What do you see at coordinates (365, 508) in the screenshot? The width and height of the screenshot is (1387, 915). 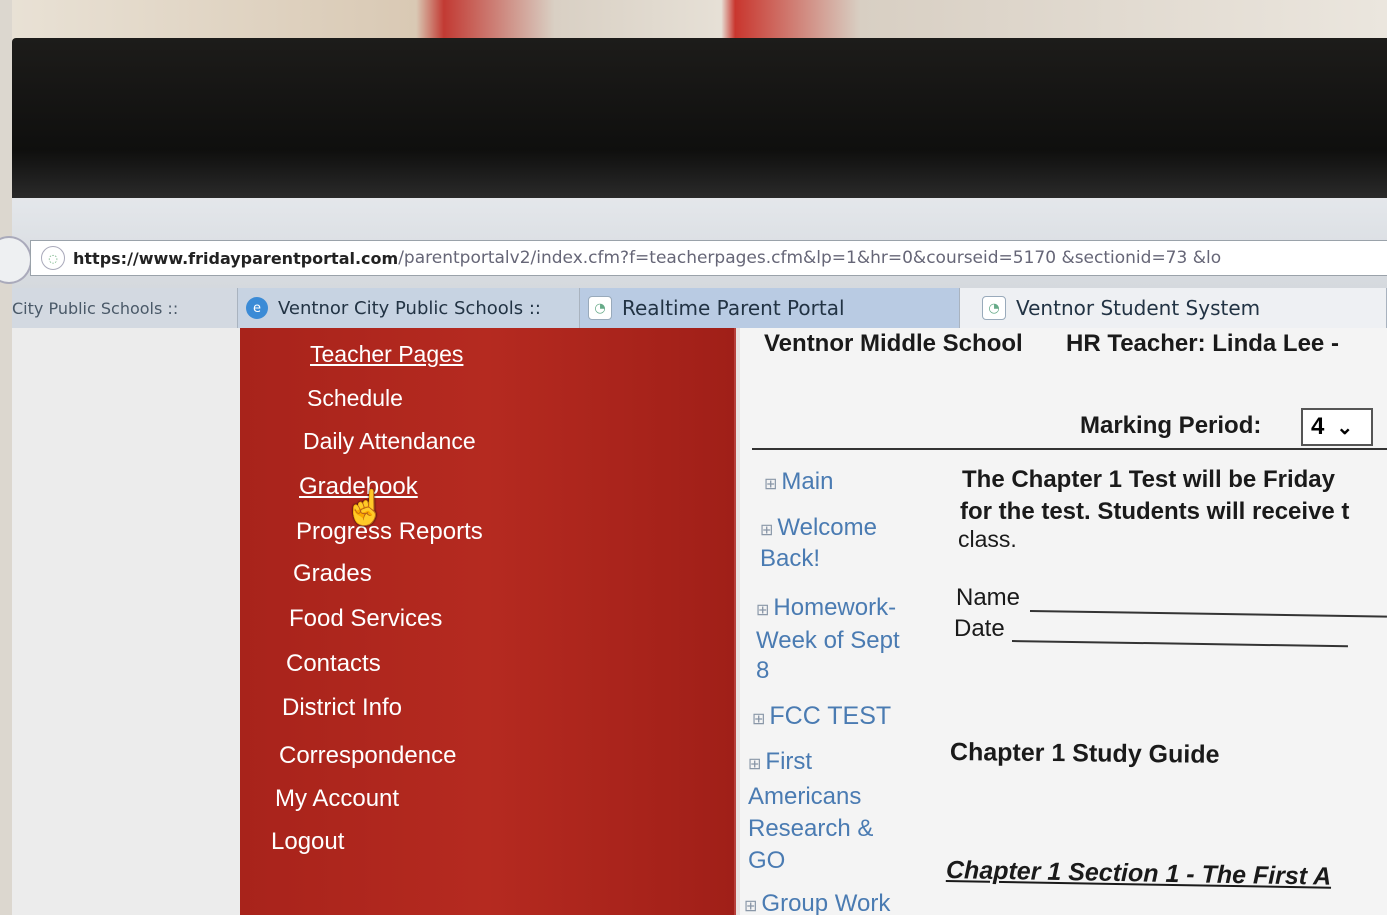 I see `hand-cursor-icon: ☝` at bounding box center [365, 508].